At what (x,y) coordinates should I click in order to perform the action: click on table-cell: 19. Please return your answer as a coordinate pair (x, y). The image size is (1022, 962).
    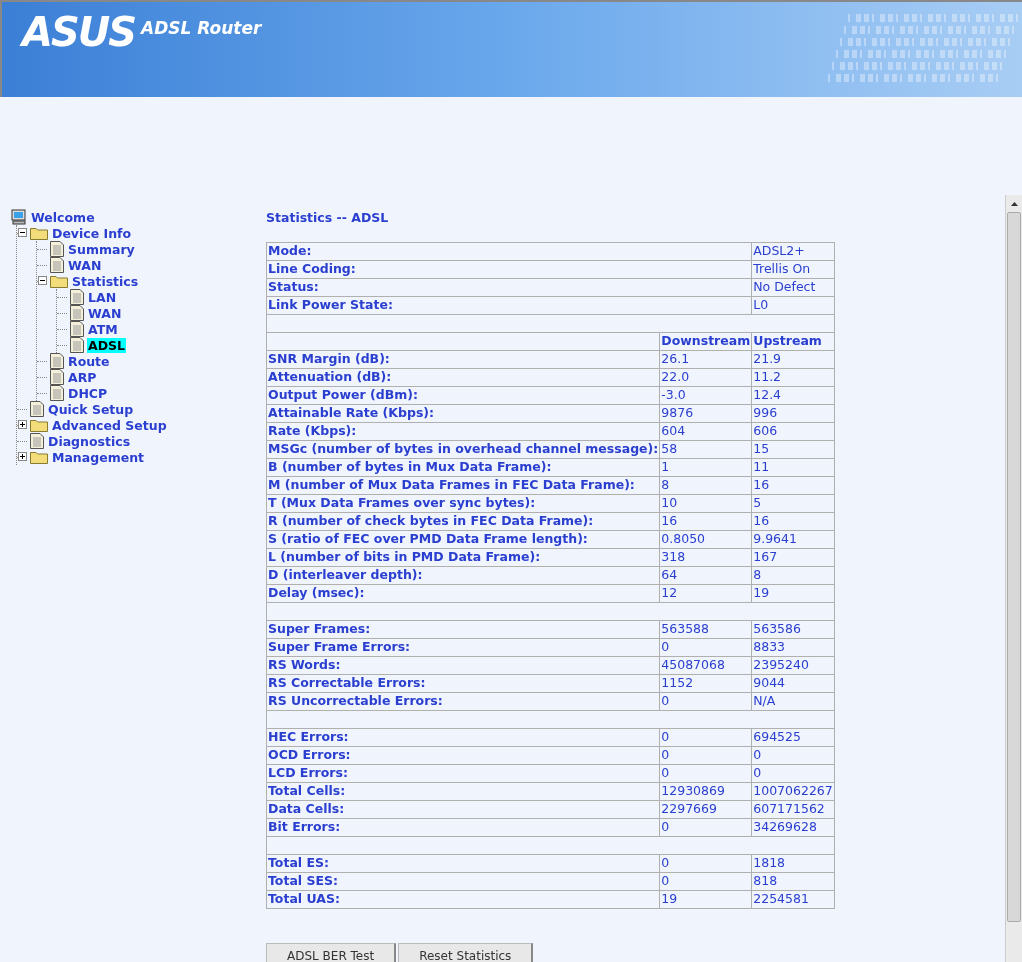
    Looking at the image, I should click on (705, 899).